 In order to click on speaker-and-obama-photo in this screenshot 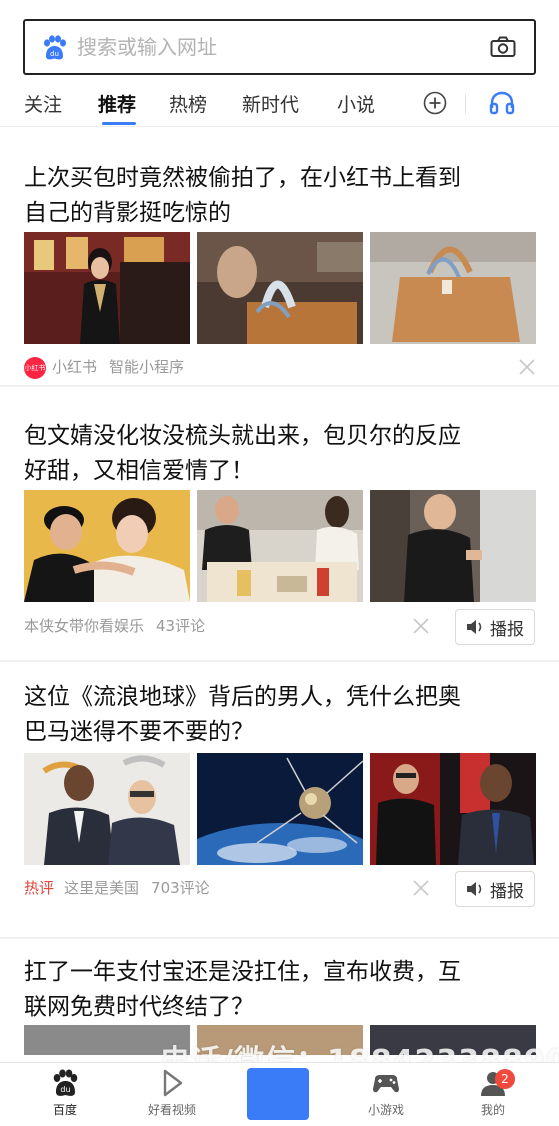, I will do `click(453, 809)`.